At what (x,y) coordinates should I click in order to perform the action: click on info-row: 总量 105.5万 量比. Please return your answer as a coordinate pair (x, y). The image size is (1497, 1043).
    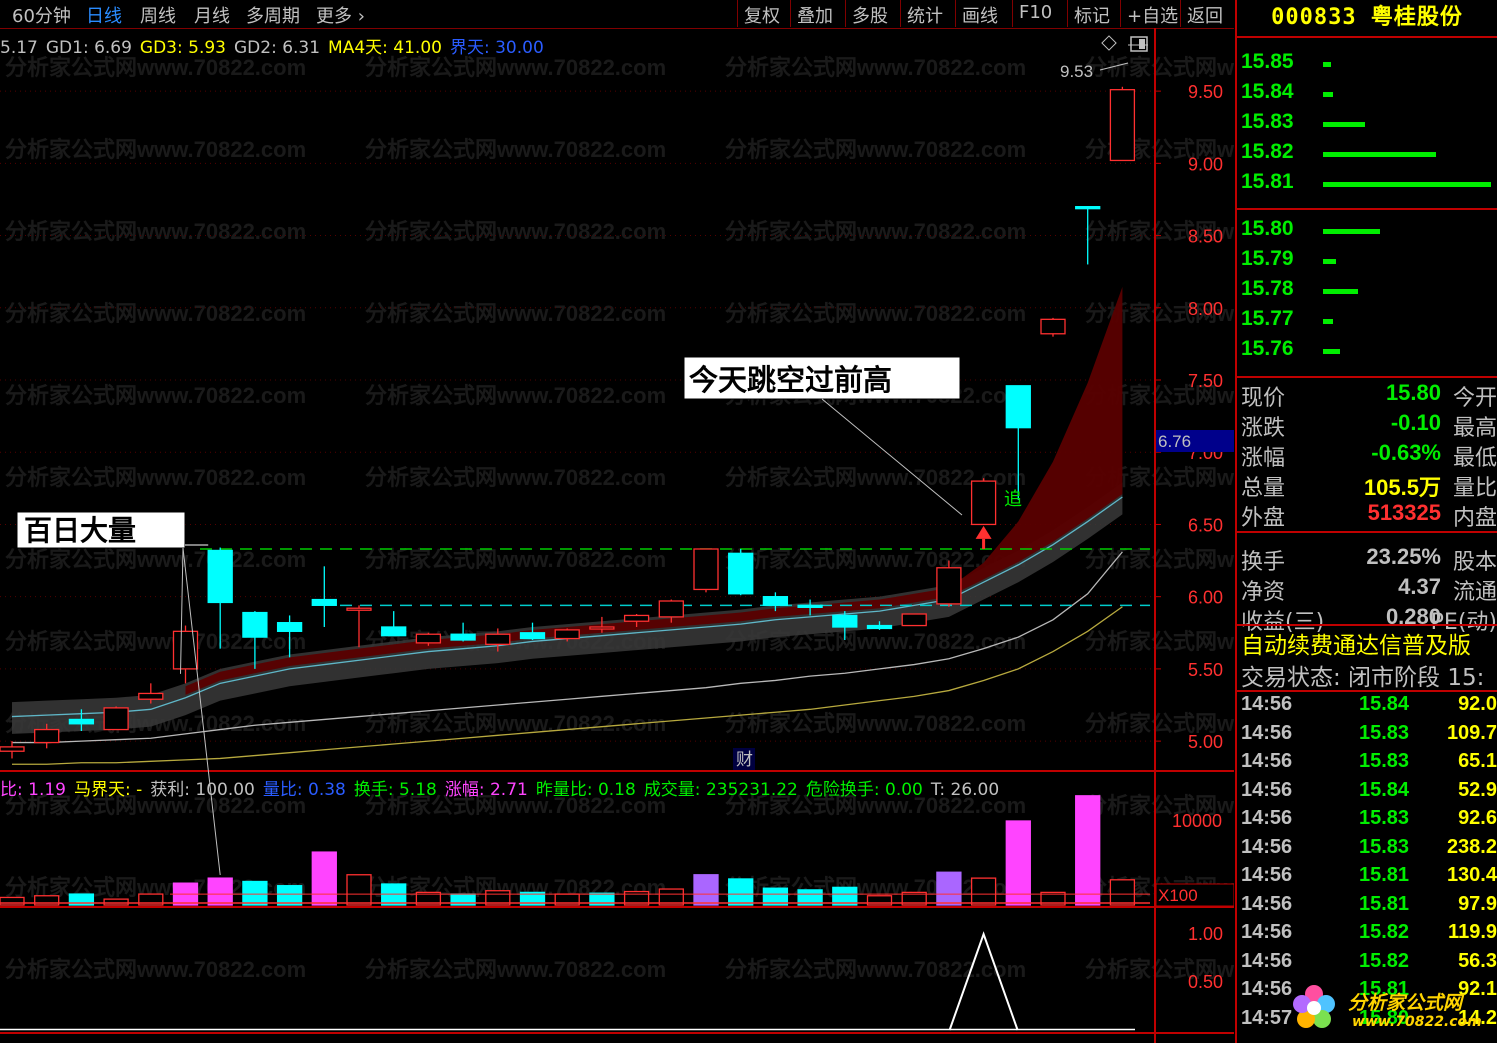
    Looking at the image, I should click on (1369, 485).